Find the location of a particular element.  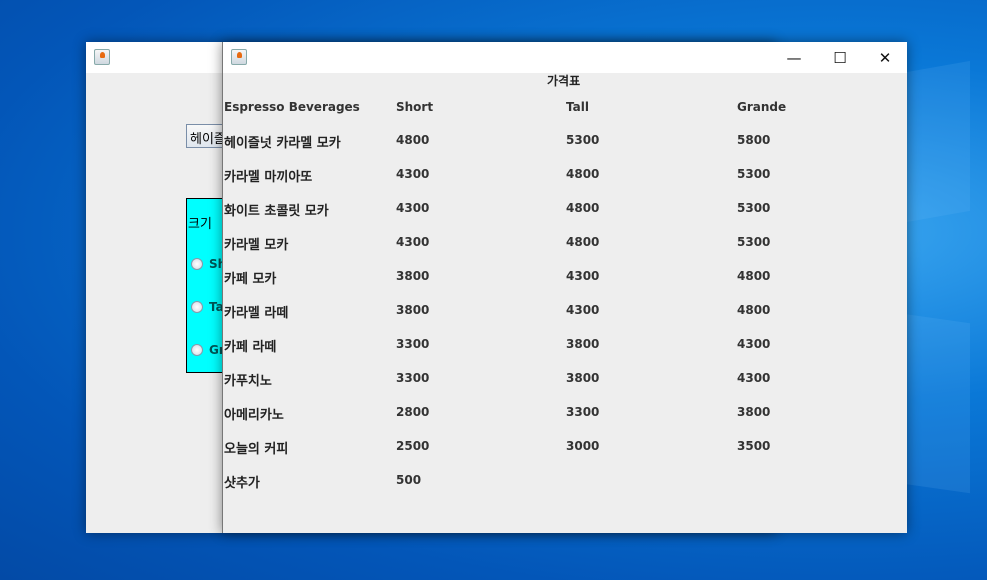

price-cell: 3000 is located at coordinates (583, 446).